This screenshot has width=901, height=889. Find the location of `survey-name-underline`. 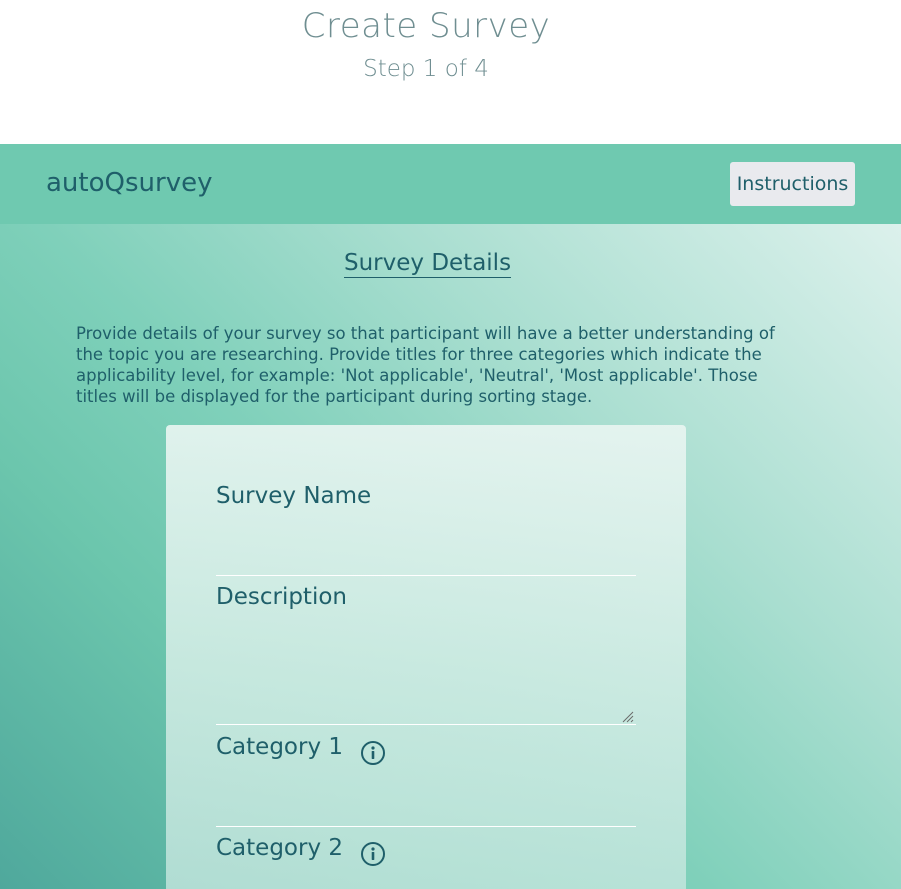

survey-name-underline is located at coordinates (426, 575).